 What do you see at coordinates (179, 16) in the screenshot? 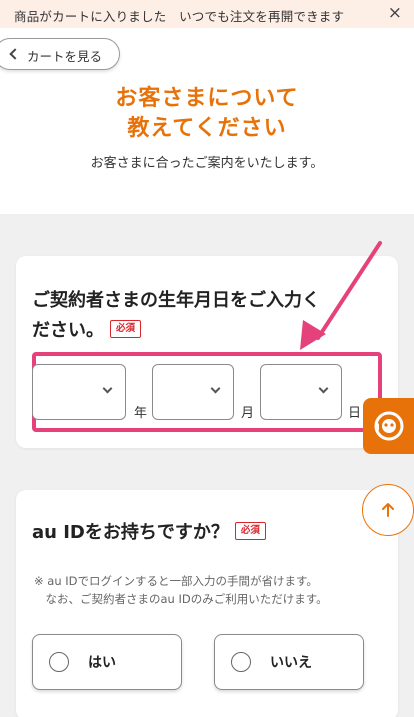
I see `cart-notification-text: 商品がカートに入りました いつでも注文を再開できます` at bounding box center [179, 16].